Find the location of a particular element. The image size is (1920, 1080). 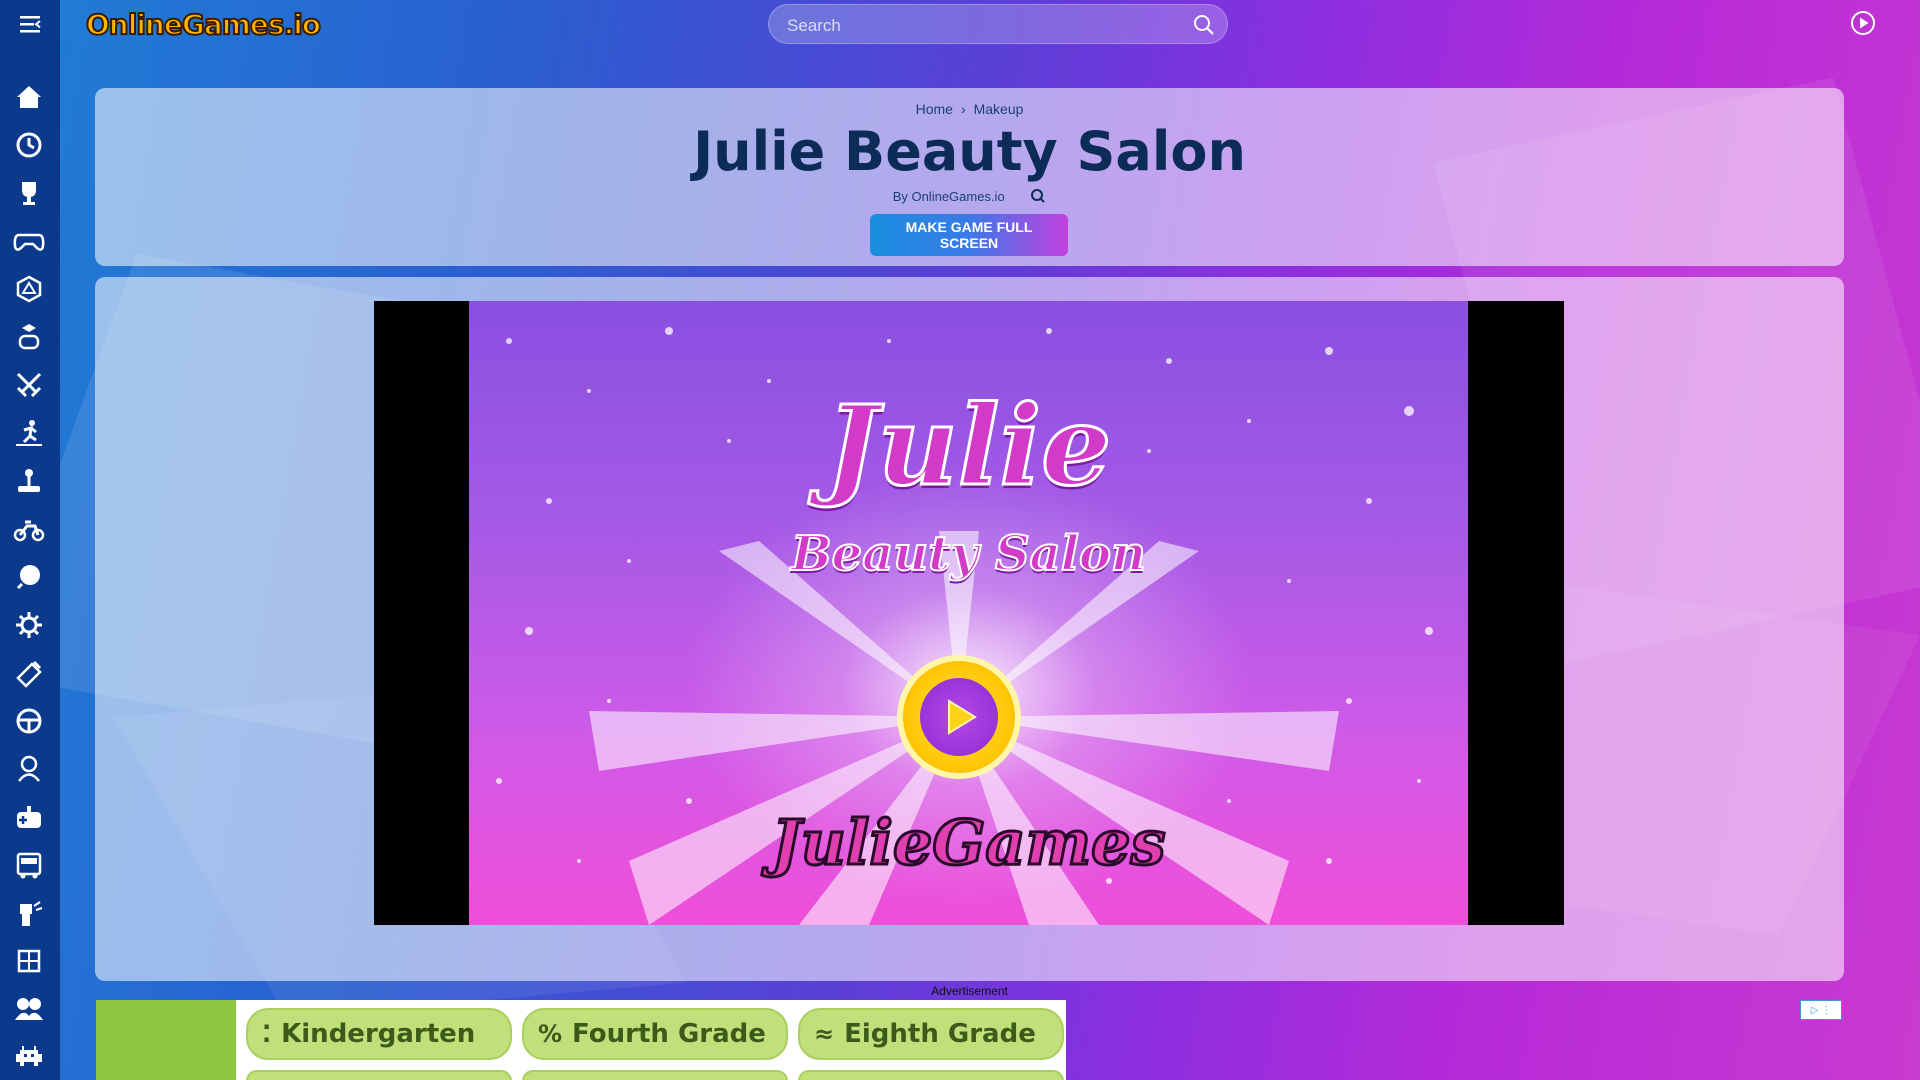

site-logo: OnlineGames.io is located at coordinates (203, 24).